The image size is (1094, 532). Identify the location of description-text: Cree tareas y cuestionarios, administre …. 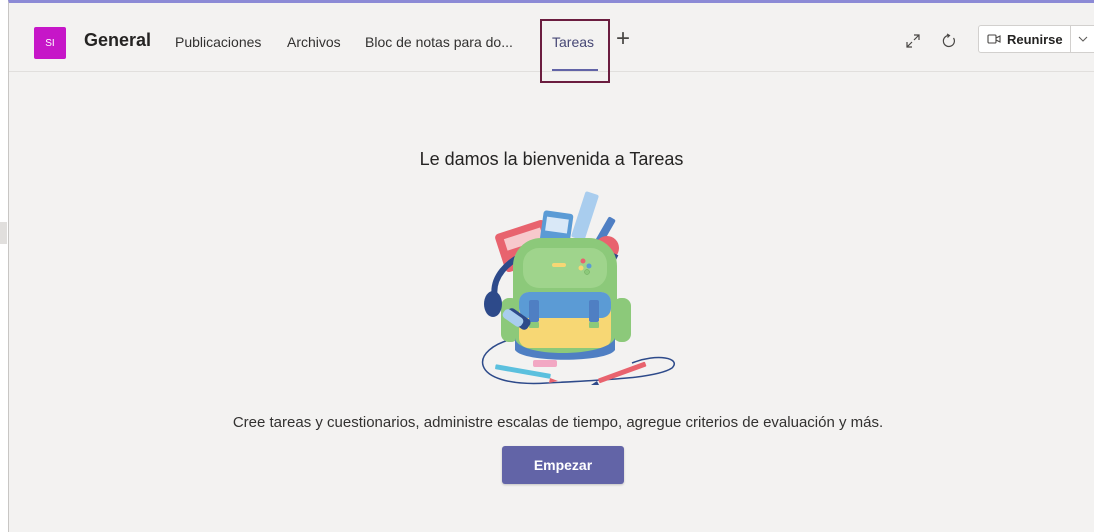
(558, 422).